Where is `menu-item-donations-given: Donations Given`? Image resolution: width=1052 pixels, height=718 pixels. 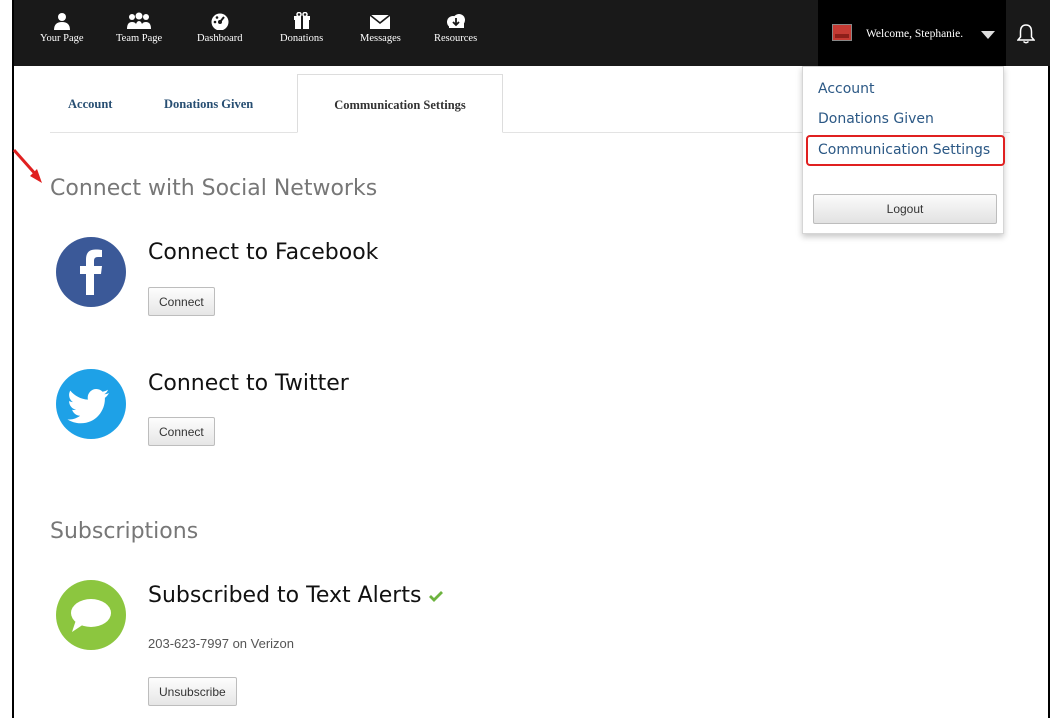 menu-item-donations-given: Donations Given is located at coordinates (876, 119).